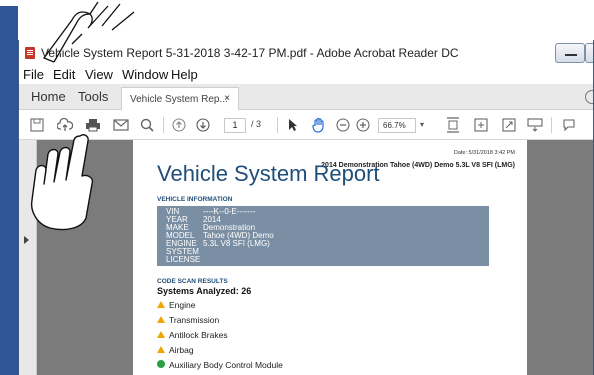 This screenshot has width=594, height=375. Describe the element at coordinates (570, 53) in the screenshot. I see `minimize-button` at that location.